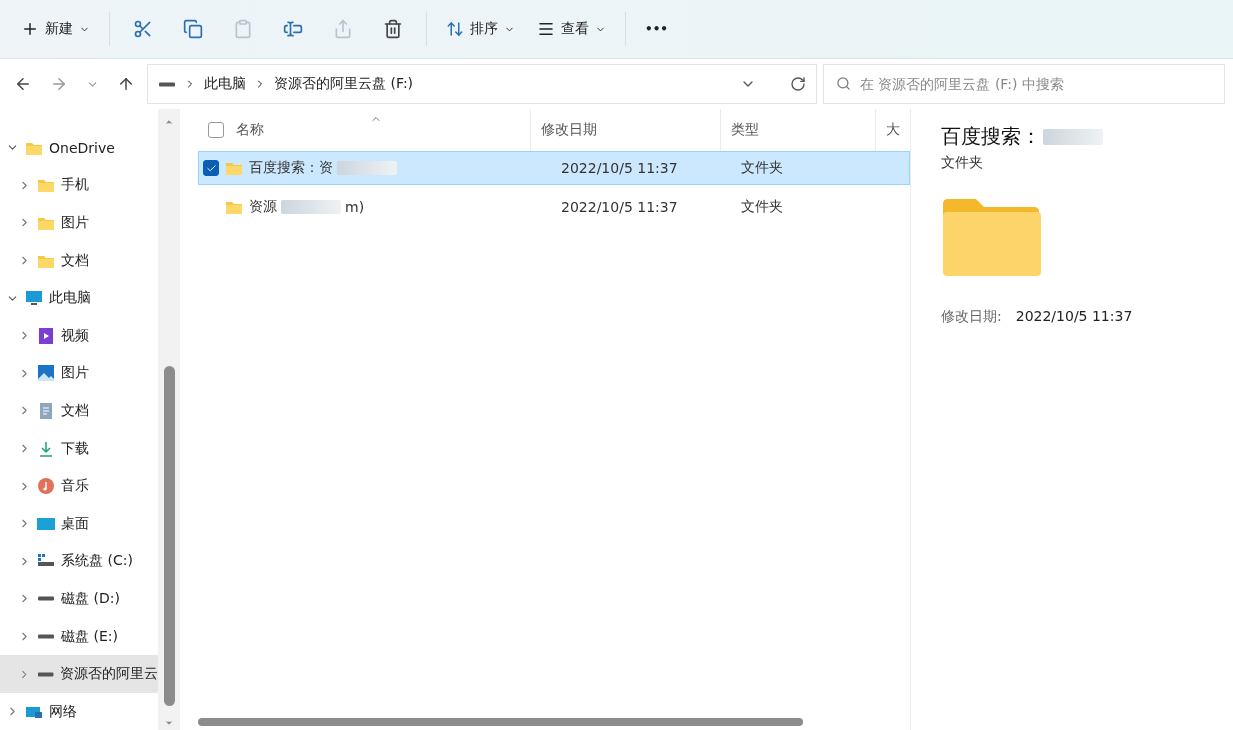  I want to click on file-row: 百度搜索：资 2022/10/5 11:37 文件夹, so click(554, 168).